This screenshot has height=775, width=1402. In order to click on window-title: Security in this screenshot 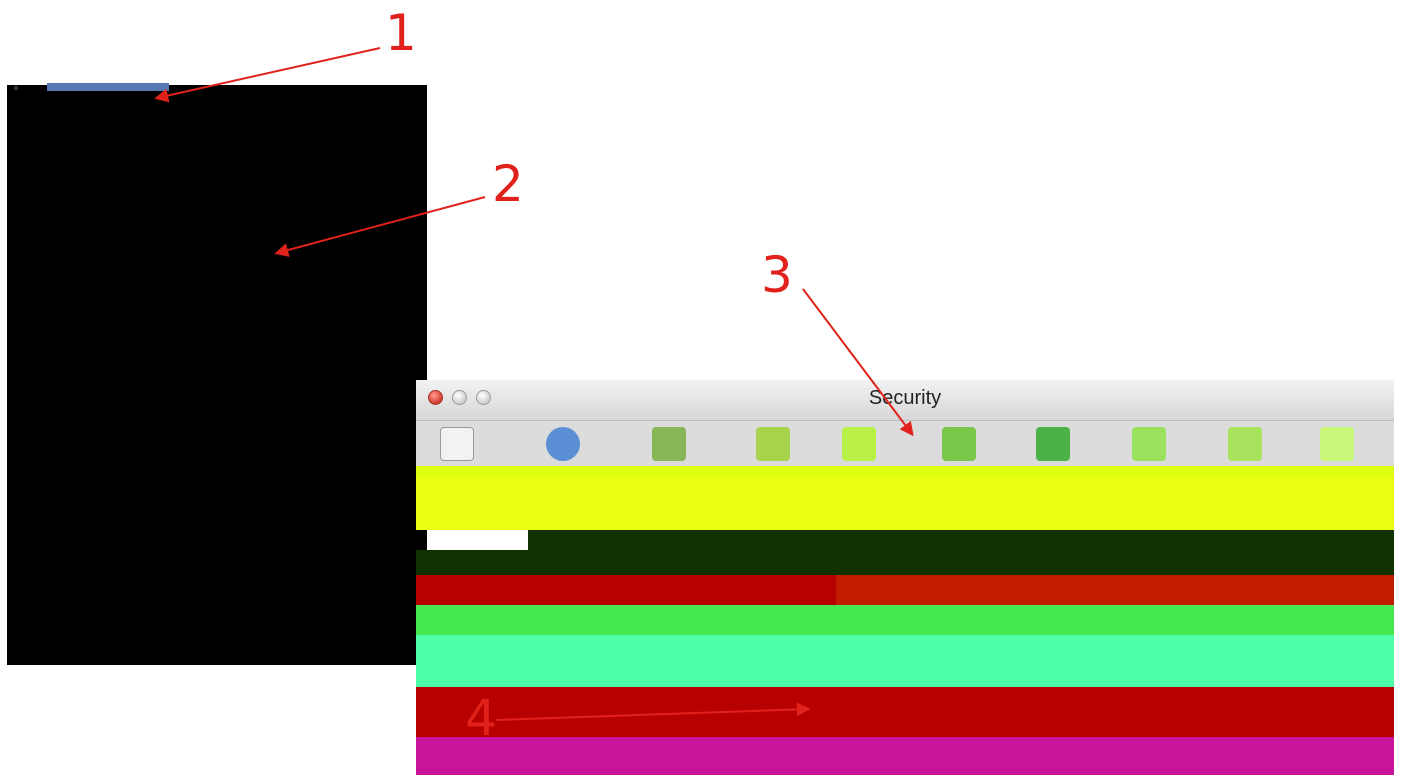, I will do `click(905, 398)`.